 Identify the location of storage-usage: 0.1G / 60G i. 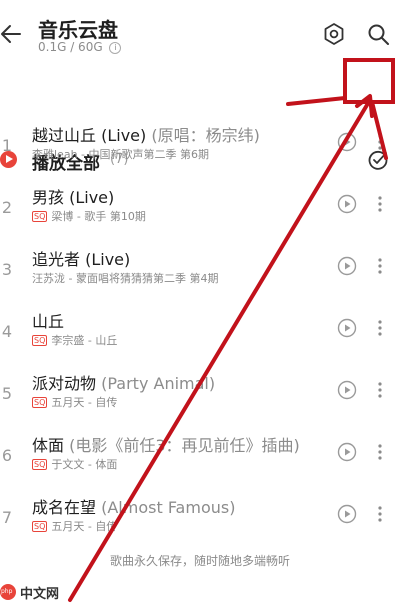
(80, 47).